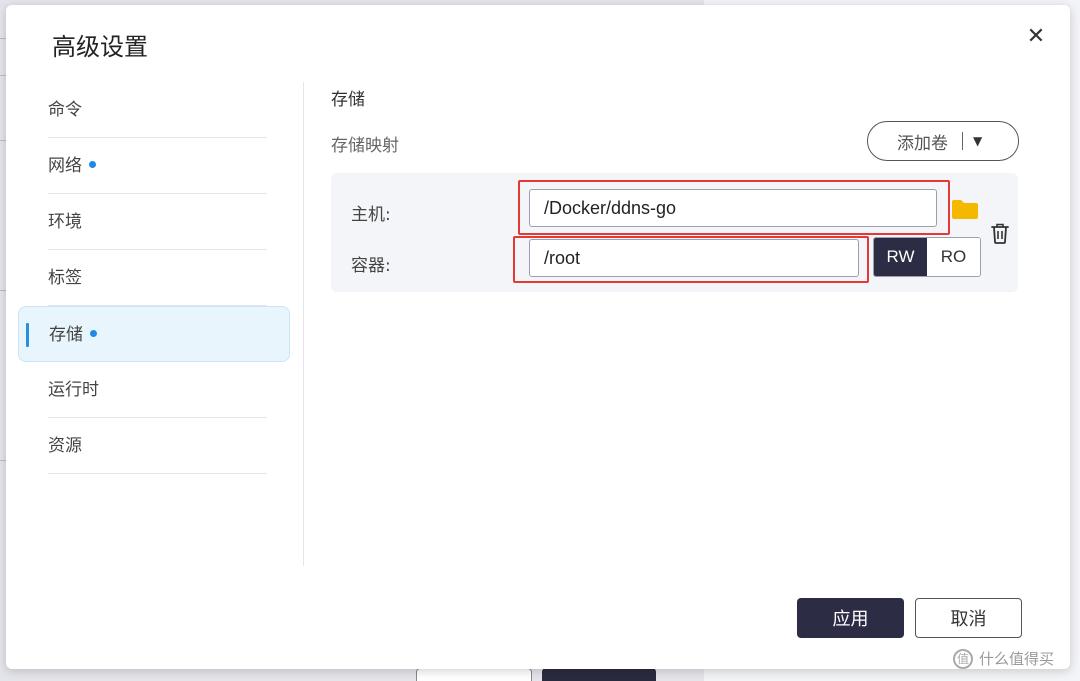 The width and height of the screenshot is (1080, 681). Describe the element at coordinates (65, 110) in the screenshot. I see `sidebar-item-label: 命令` at that location.